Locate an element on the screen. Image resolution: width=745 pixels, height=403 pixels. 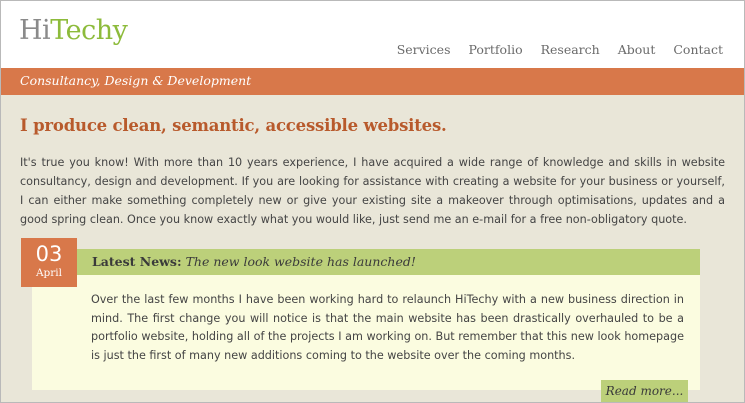
nav-portfolio: Portfolio is located at coordinates (496, 49).